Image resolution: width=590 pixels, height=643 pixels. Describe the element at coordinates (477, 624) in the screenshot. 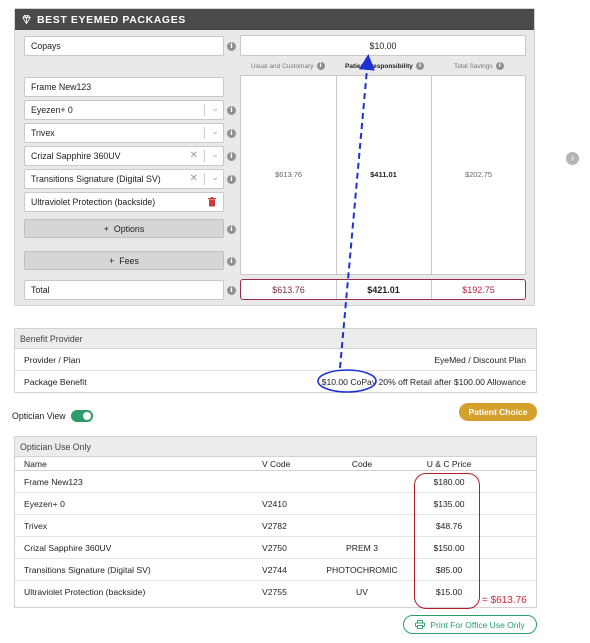

I see `print-office-label: Print For Office Use Only` at that location.